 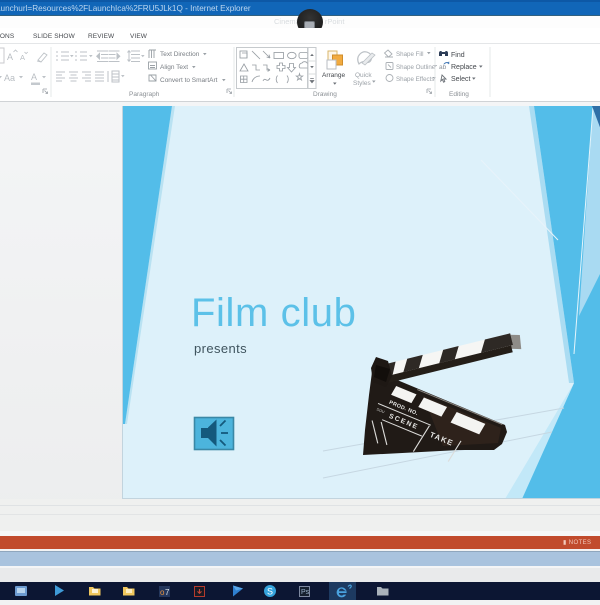 What do you see at coordinates (167, 592) in the screenshot?
I see `svg-text: 7` at bounding box center [167, 592].